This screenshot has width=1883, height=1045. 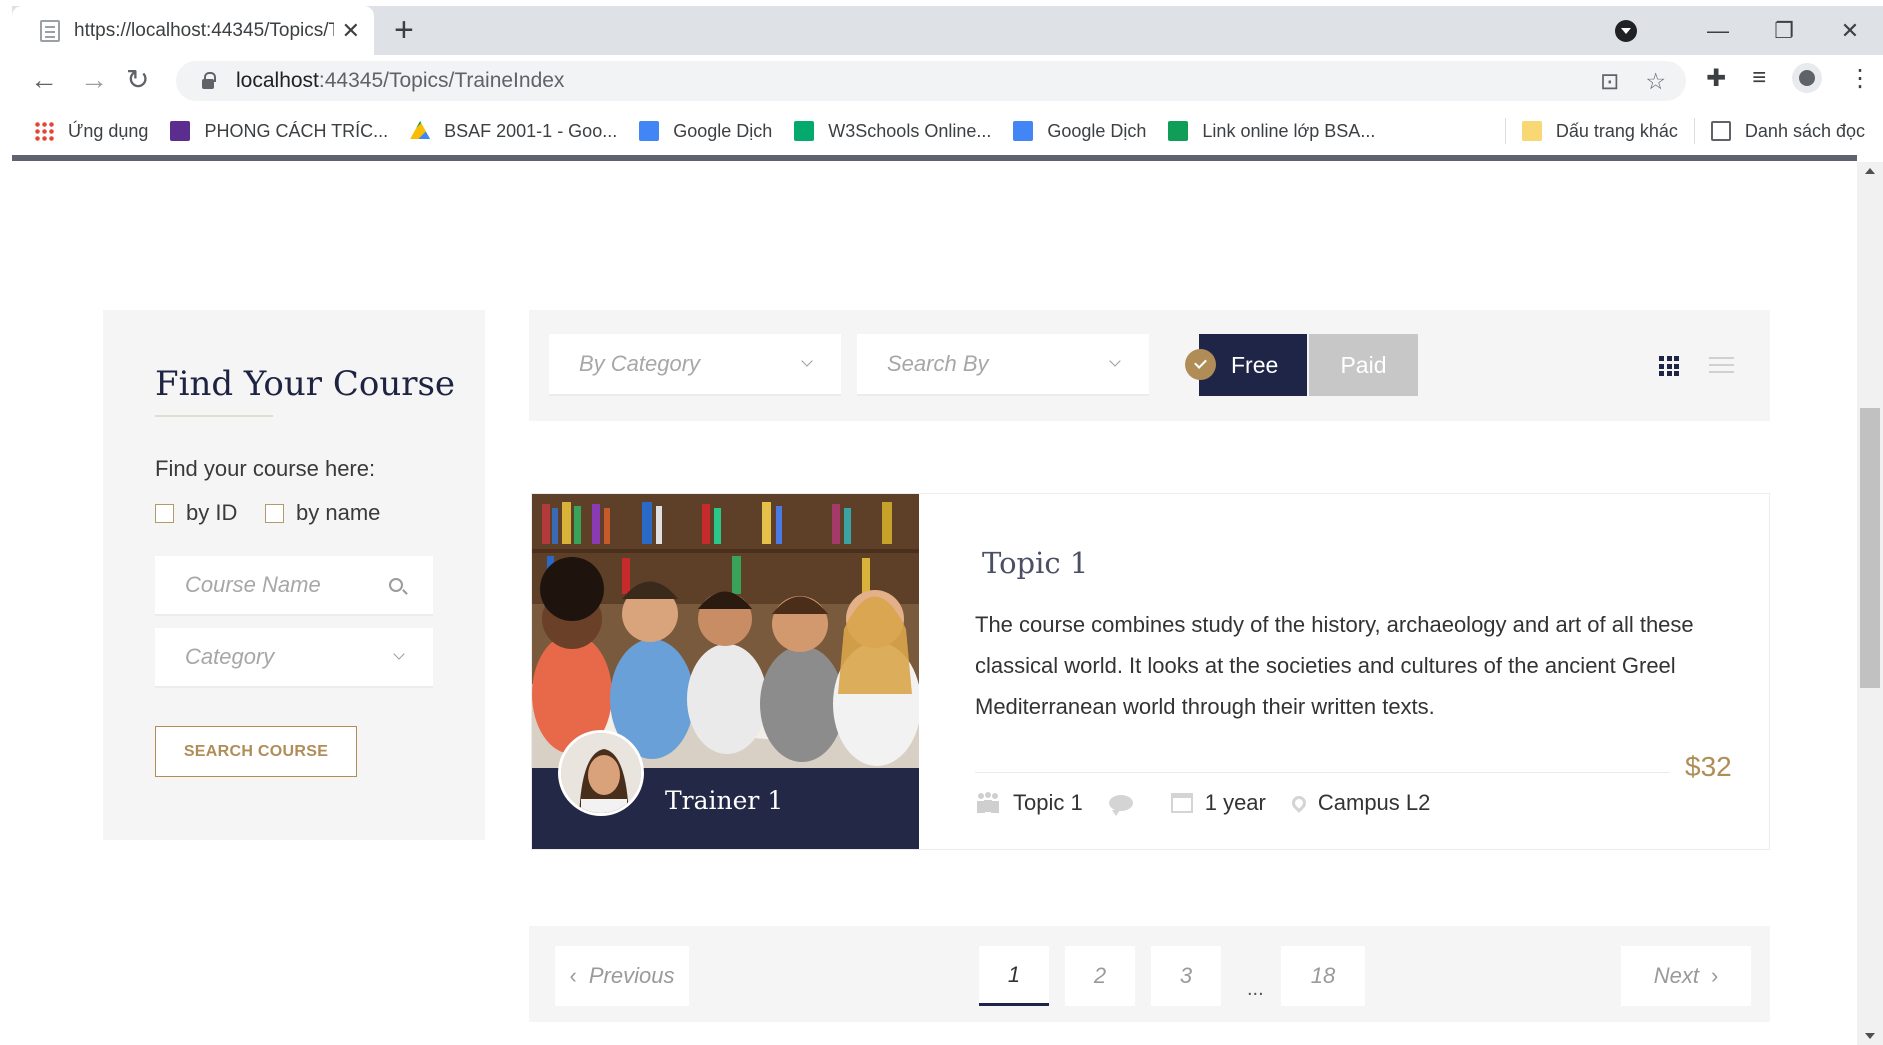 What do you see at coordinates (631, 975) in the screenshot?
I see `previous-label: Previous` at bounding box center [631, 975].